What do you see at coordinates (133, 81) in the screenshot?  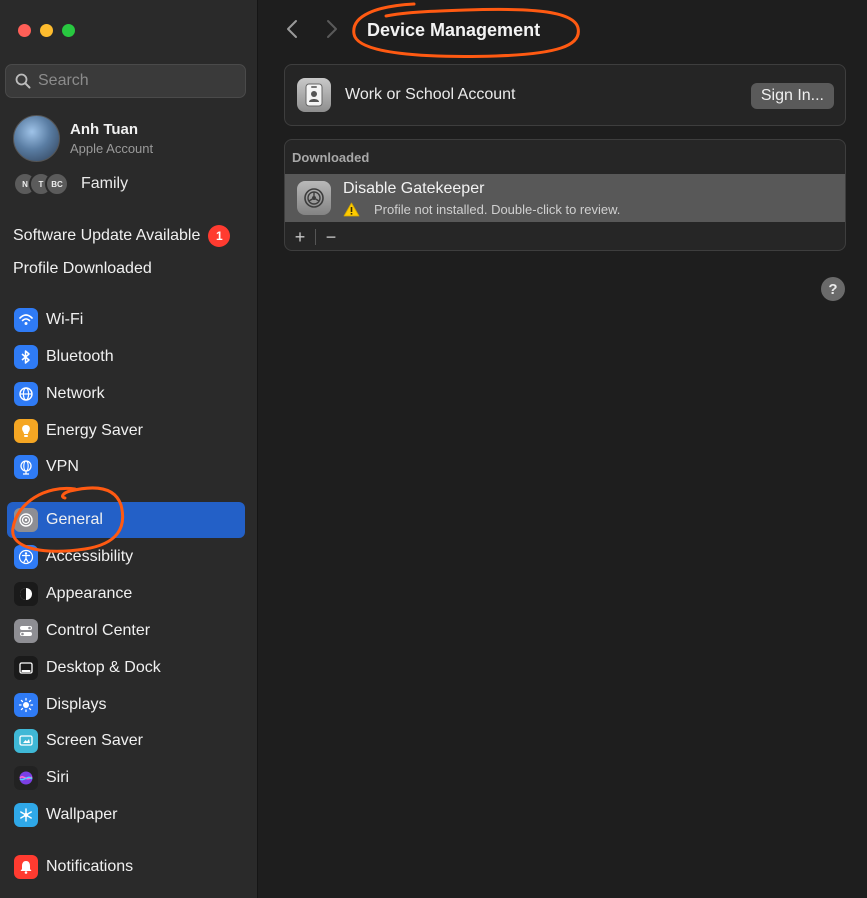 I see `search-input` at bounding box center [133, 81].